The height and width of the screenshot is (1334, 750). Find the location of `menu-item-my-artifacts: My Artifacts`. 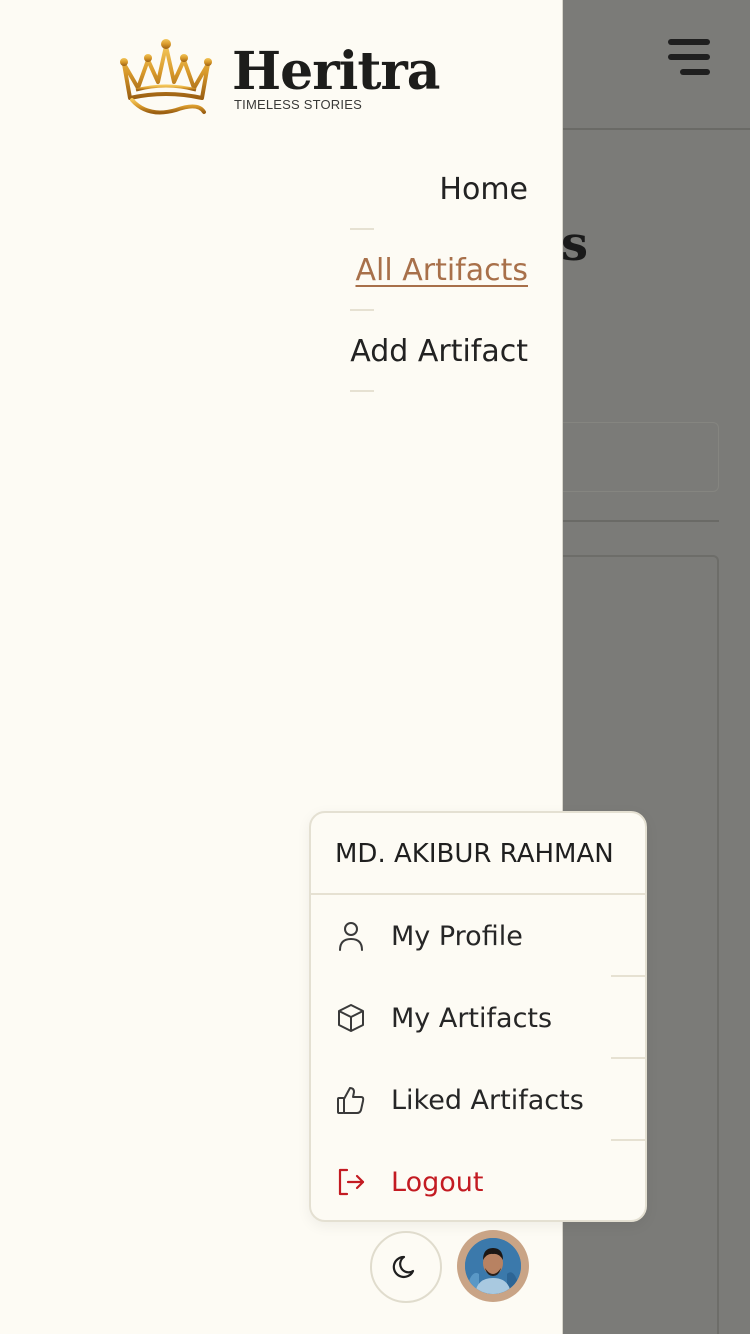

menu-item-my-artifacts: My Artifacts is located at coordinates (478, 1018).